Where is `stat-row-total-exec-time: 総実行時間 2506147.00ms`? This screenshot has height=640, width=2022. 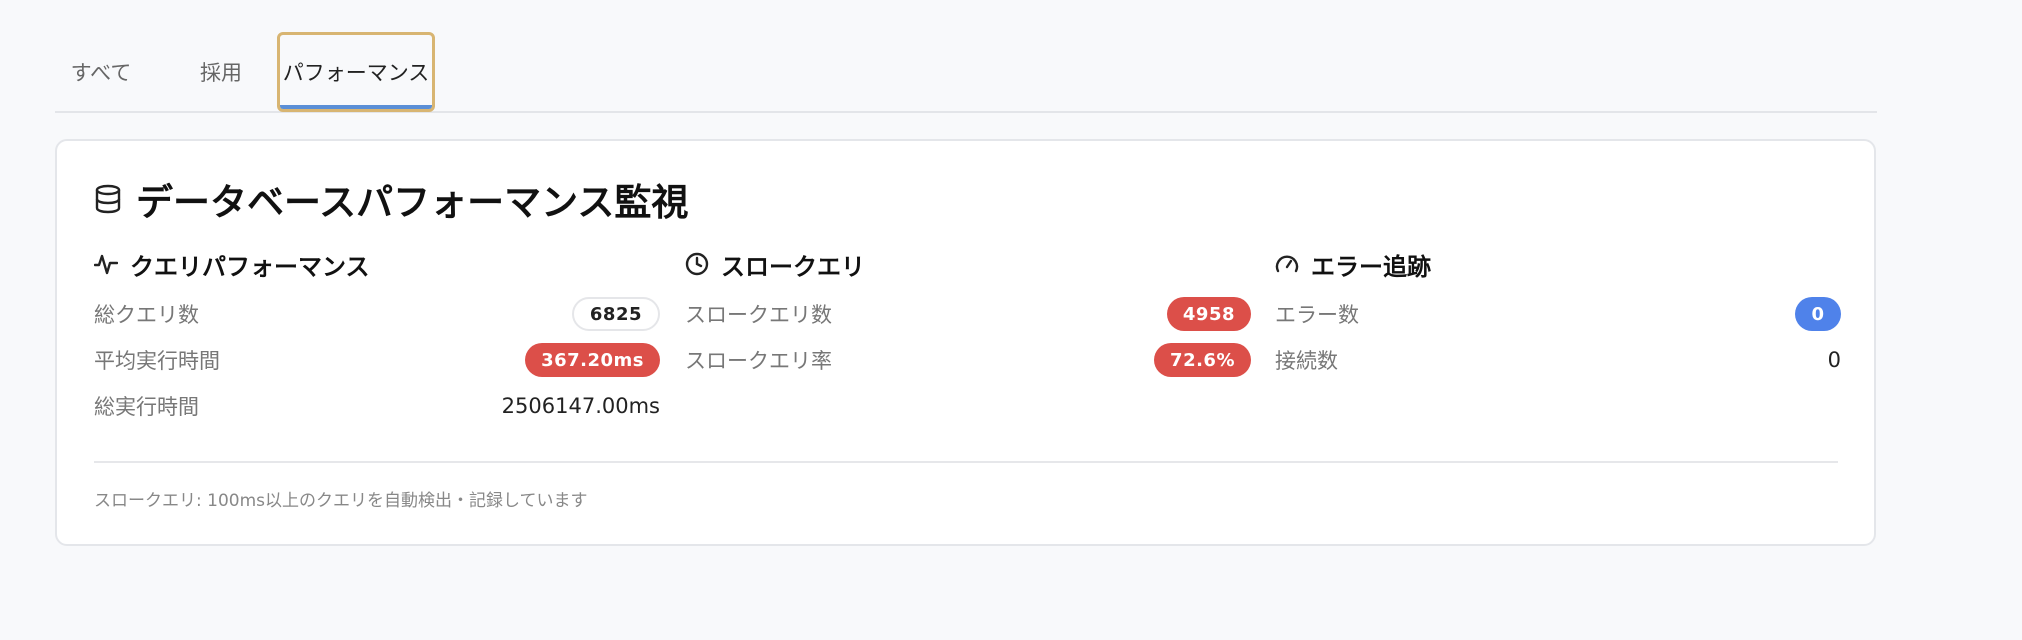
stat-row-total-exec-time: 総実行時間 2506147.00ms is located at coordinates (377, 406).